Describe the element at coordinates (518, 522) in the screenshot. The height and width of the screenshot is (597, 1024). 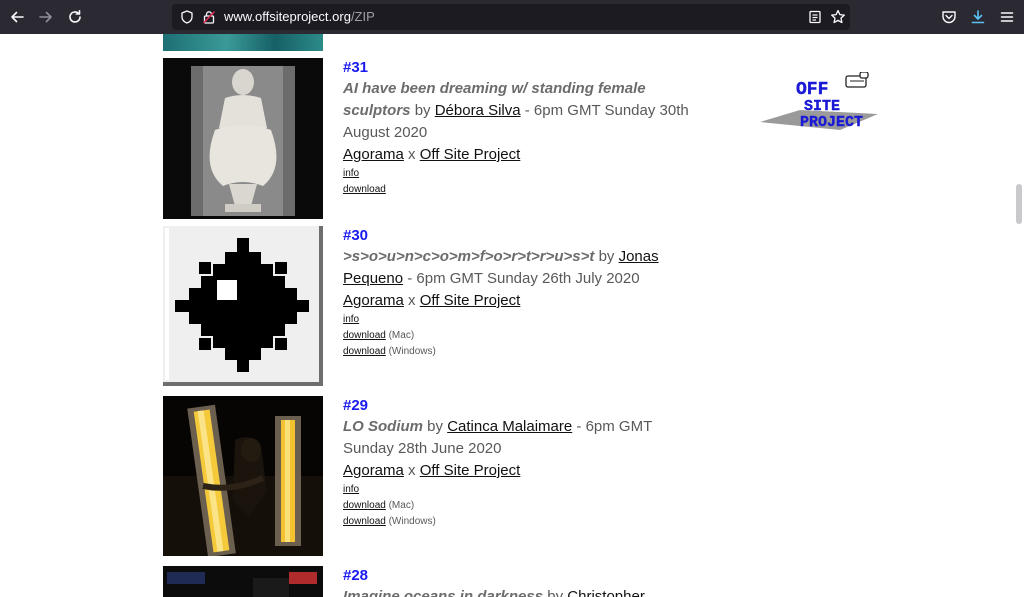
I see `entry-29-download-windows-line: download (Windows)` at that location.